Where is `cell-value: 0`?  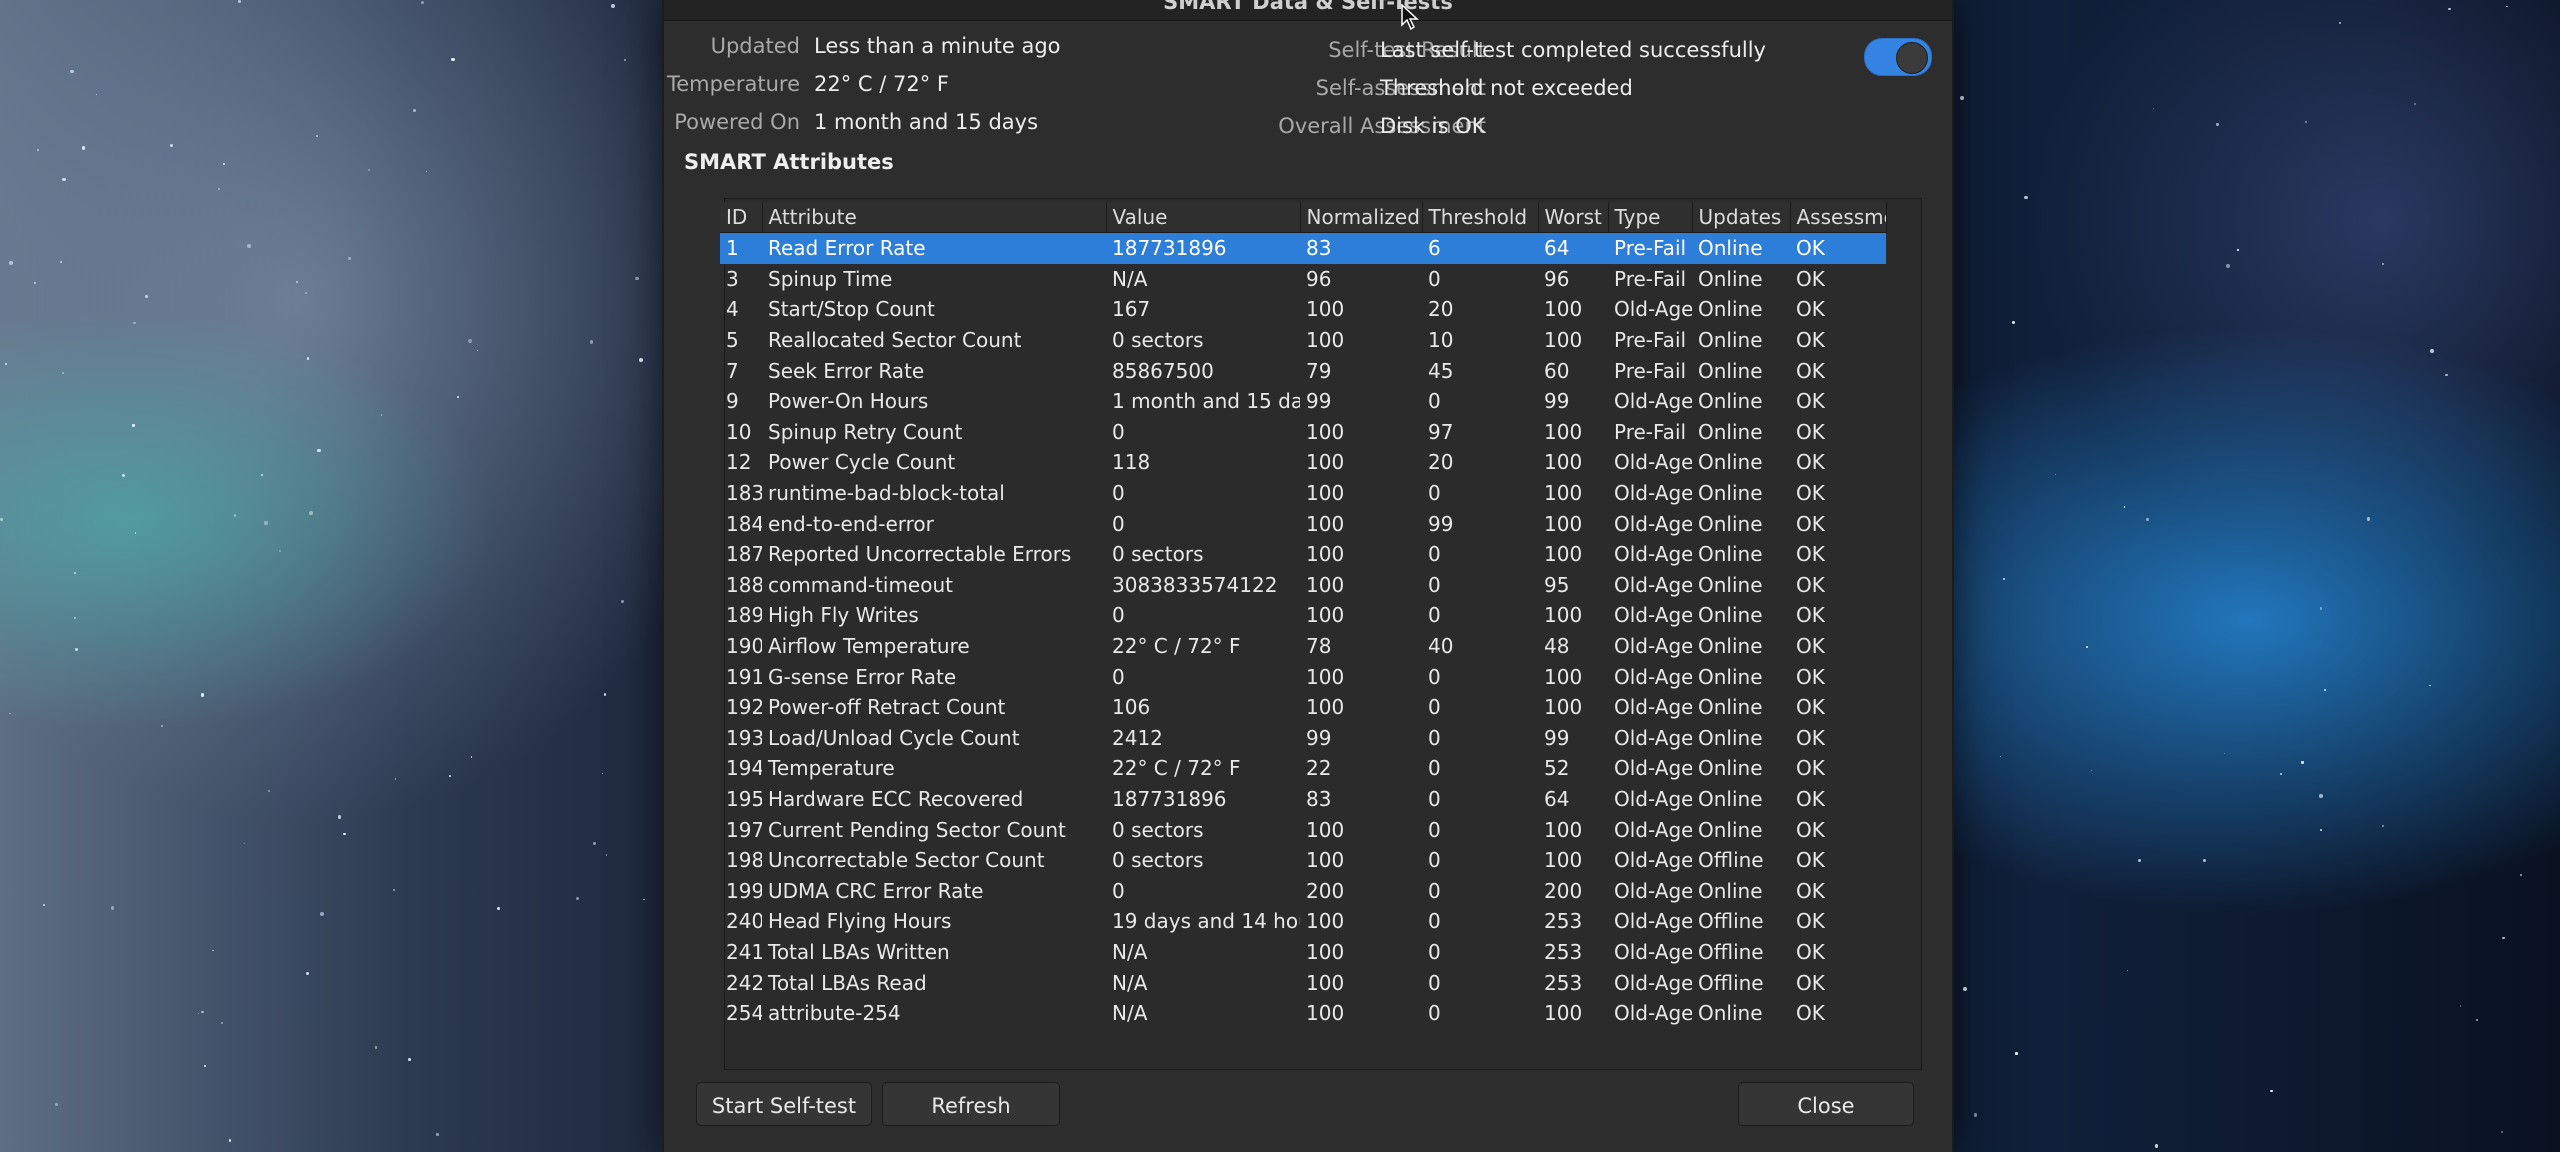 cell-value: 0 is located at coordinates (1118, 615).